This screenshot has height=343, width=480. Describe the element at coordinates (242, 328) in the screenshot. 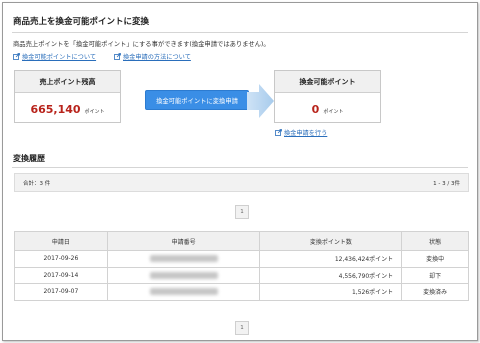

I see `pagination-page-bottom: 1` at that location.